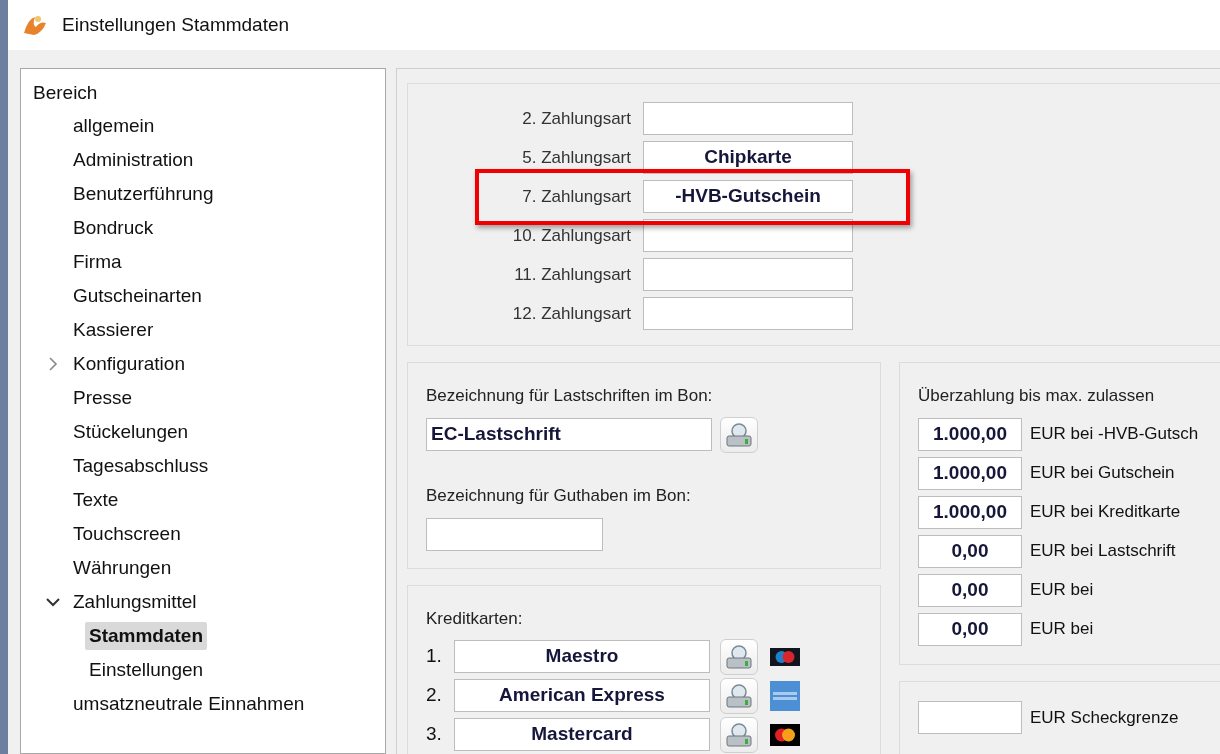  Describe the element at coordinates (582, 656) in the screenshot. I see `card-name-field: Maestro` at that location.